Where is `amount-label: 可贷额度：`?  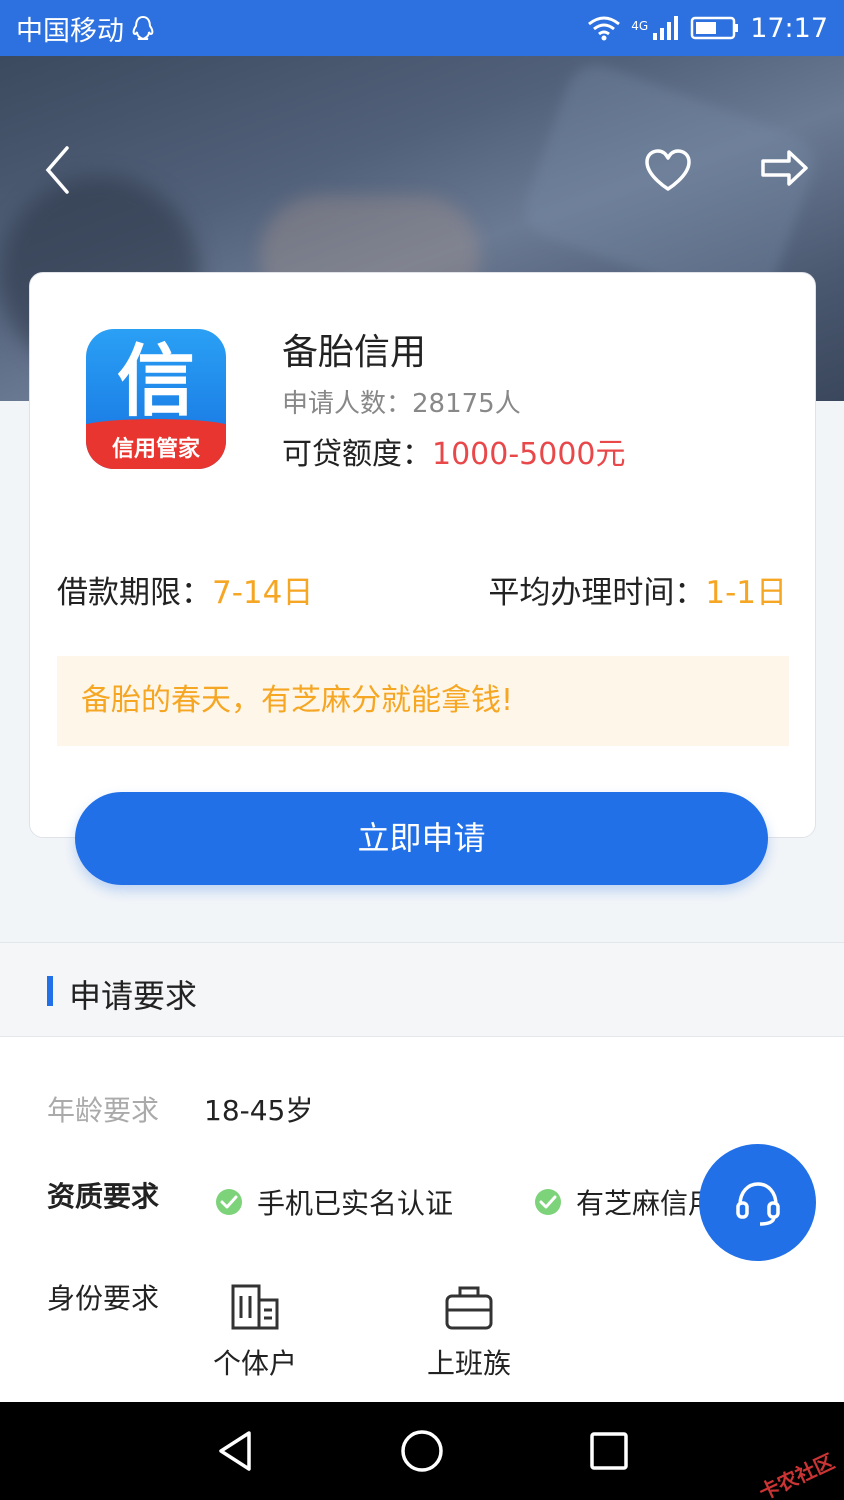 amount-label: 可贷额度： is located at coordinates (357, 454).